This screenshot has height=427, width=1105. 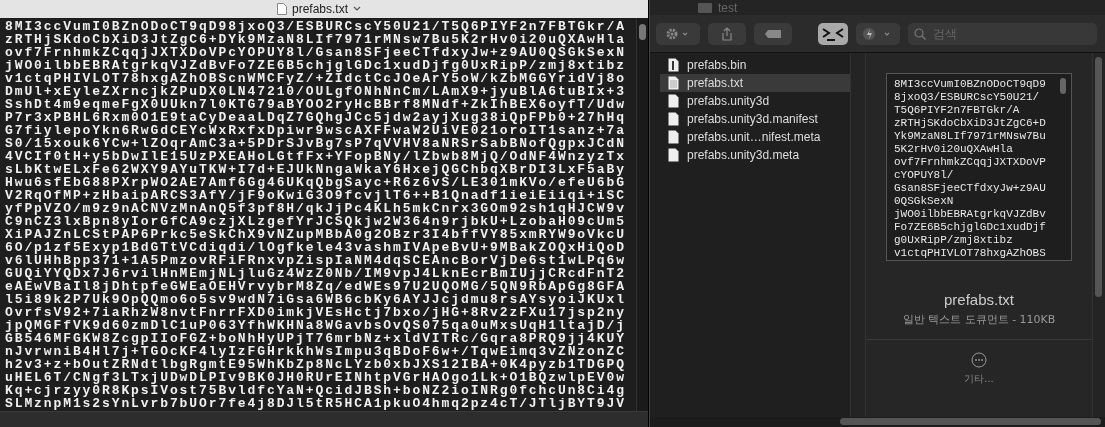 I want to click on tag-icon, so click(x=773, y=33).